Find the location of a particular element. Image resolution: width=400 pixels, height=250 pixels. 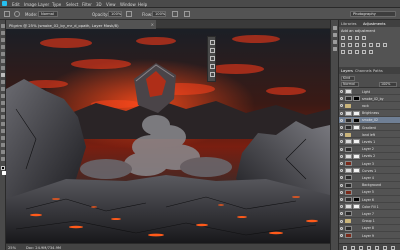

layer-row: smoke_02 is located at coordinates (369, 120).